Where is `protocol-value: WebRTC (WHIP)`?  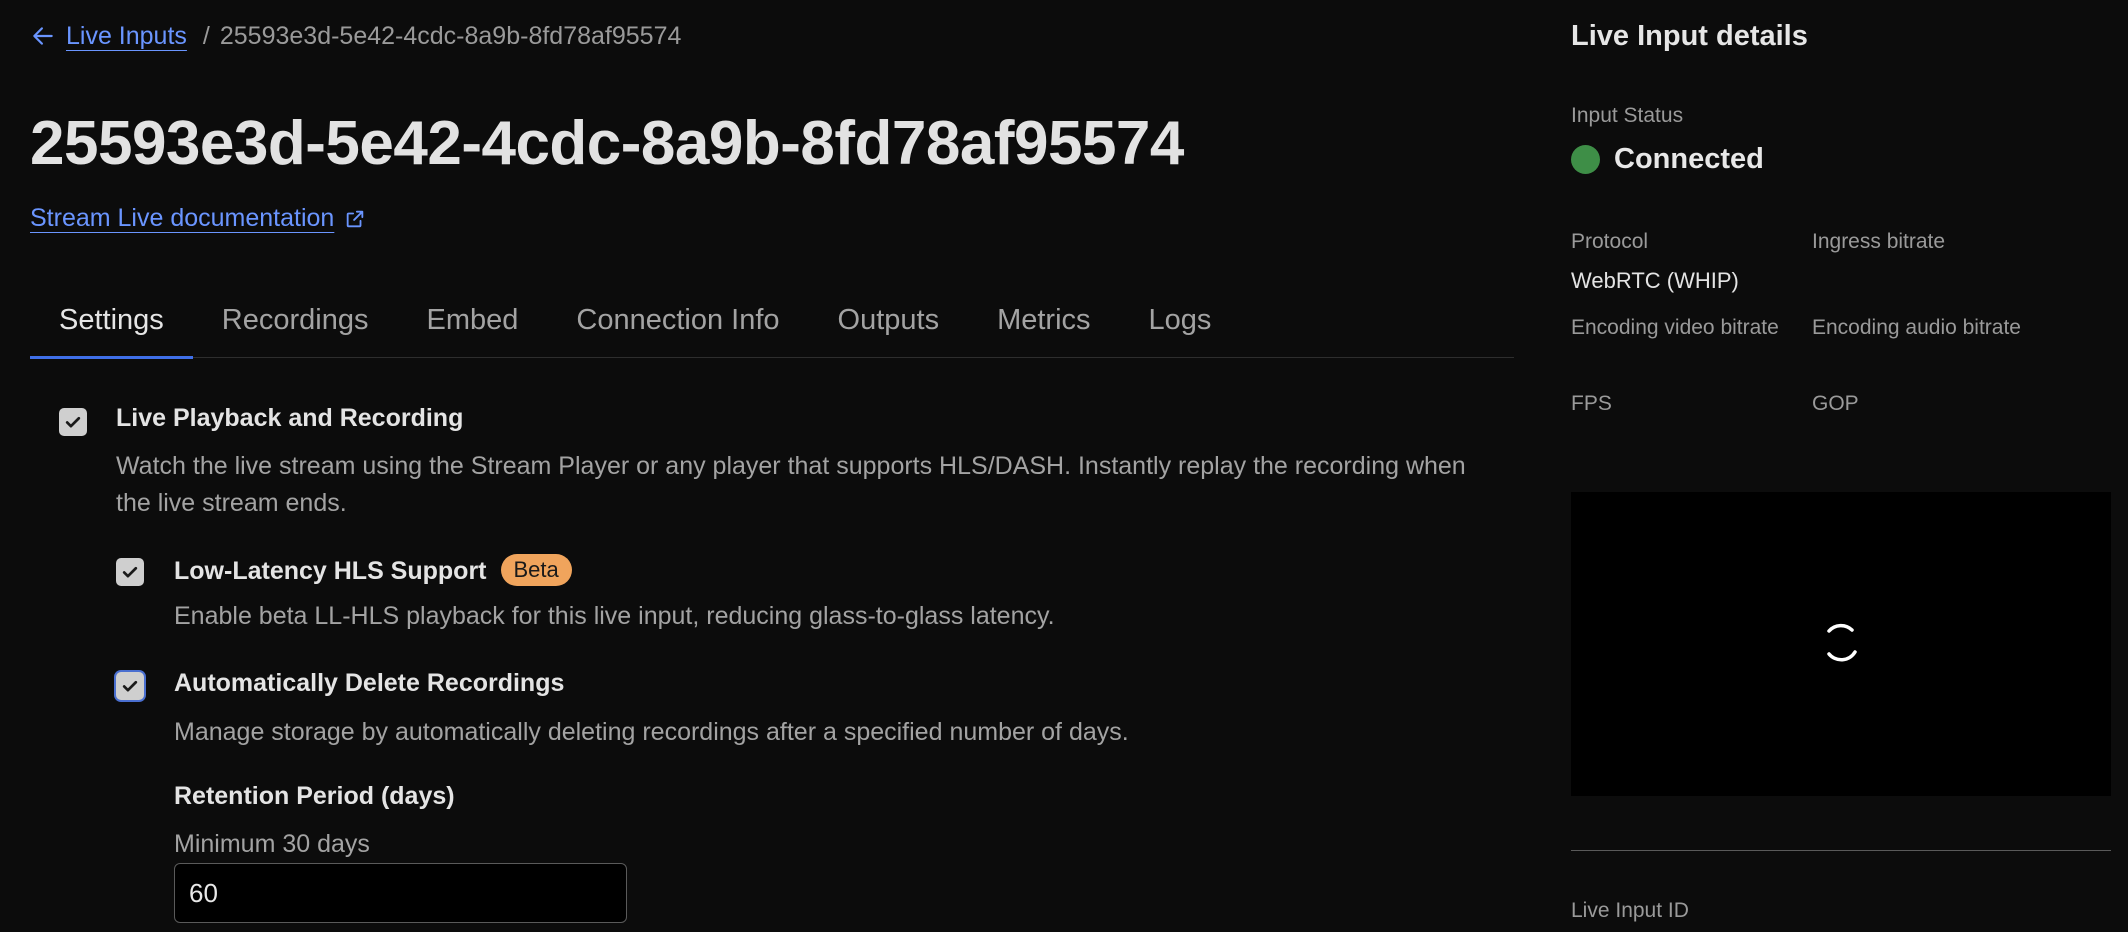
protocol-value: WebRTC (WHIP) is located at coordinates (1655, 280).